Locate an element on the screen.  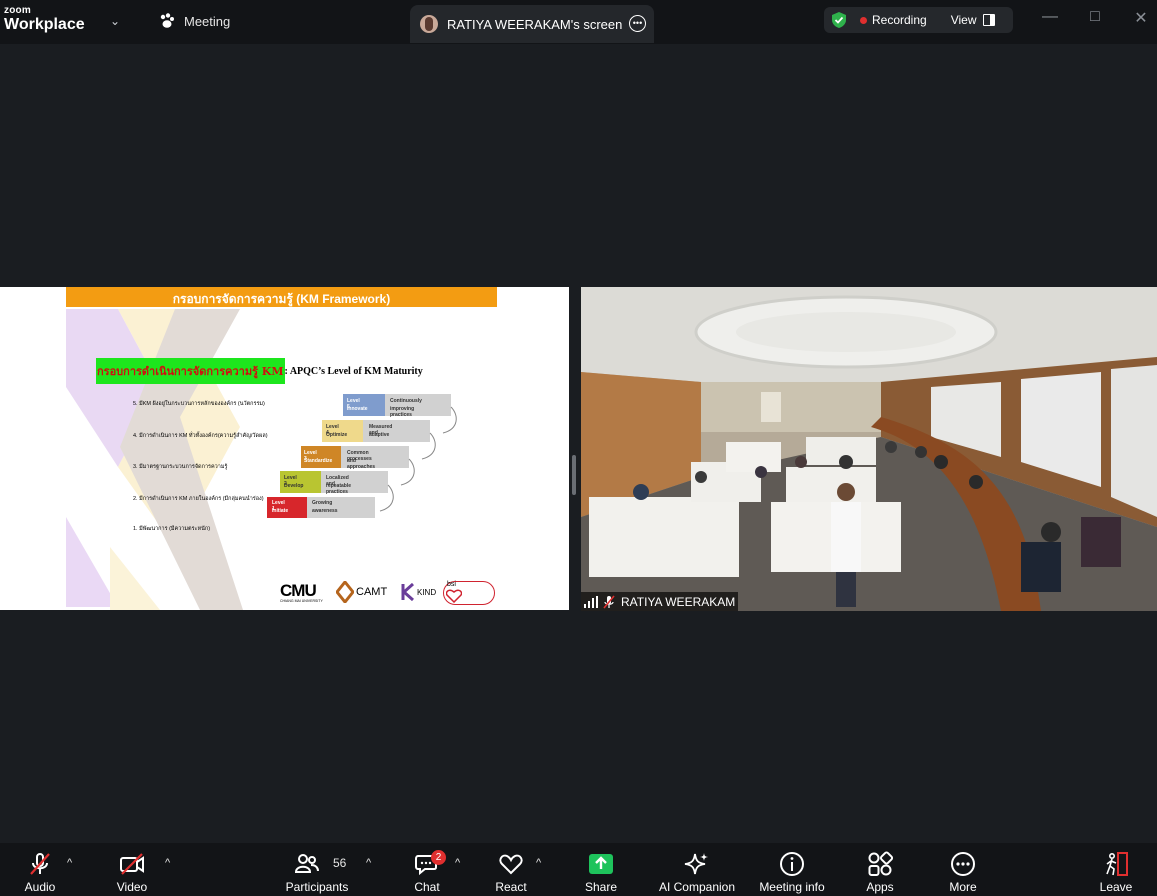
chevron-down-icon: ⌄ is located at coordinates (115, 21).